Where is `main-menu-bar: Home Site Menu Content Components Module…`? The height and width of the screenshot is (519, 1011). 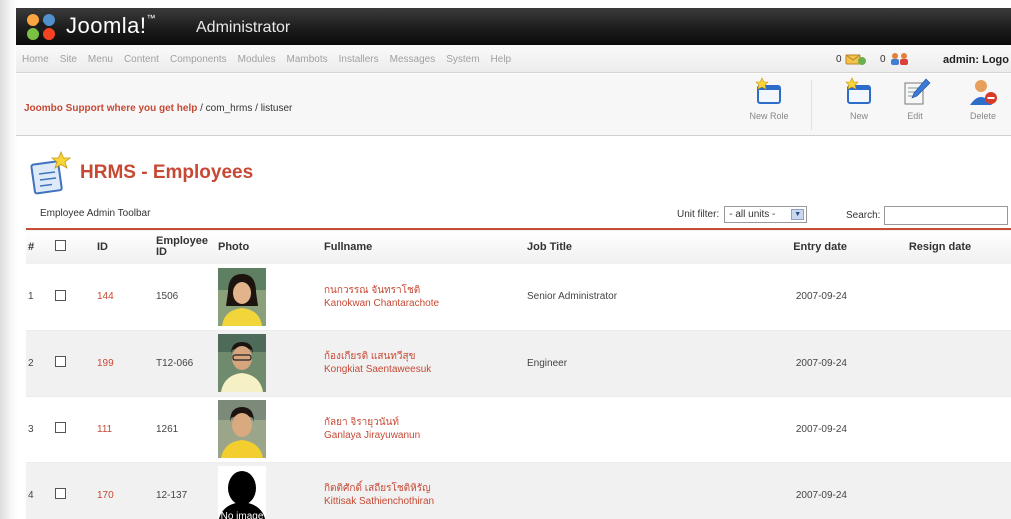
main-menu-bar: Home Site Menu Content Components Module… is located at coordinates (513, 59).